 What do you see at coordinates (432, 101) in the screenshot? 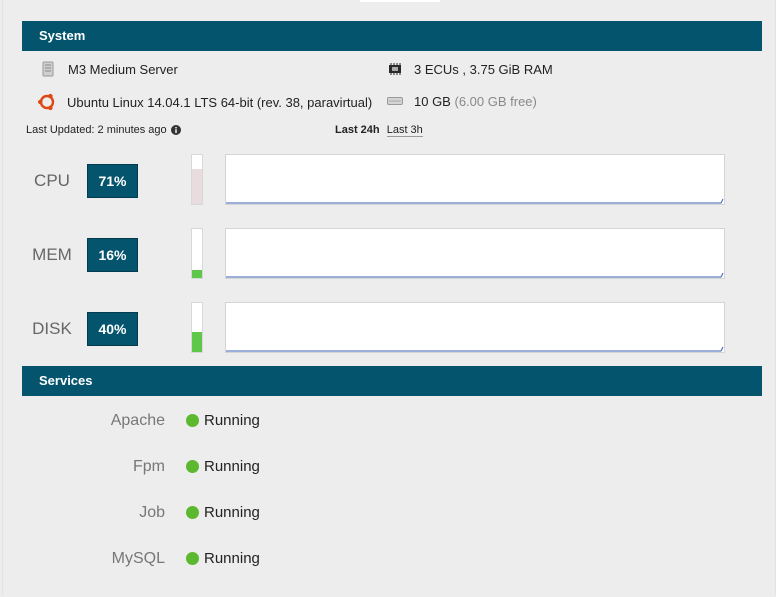
I see `disk-size-text: 10 GB` at bounding box center [432, 101].